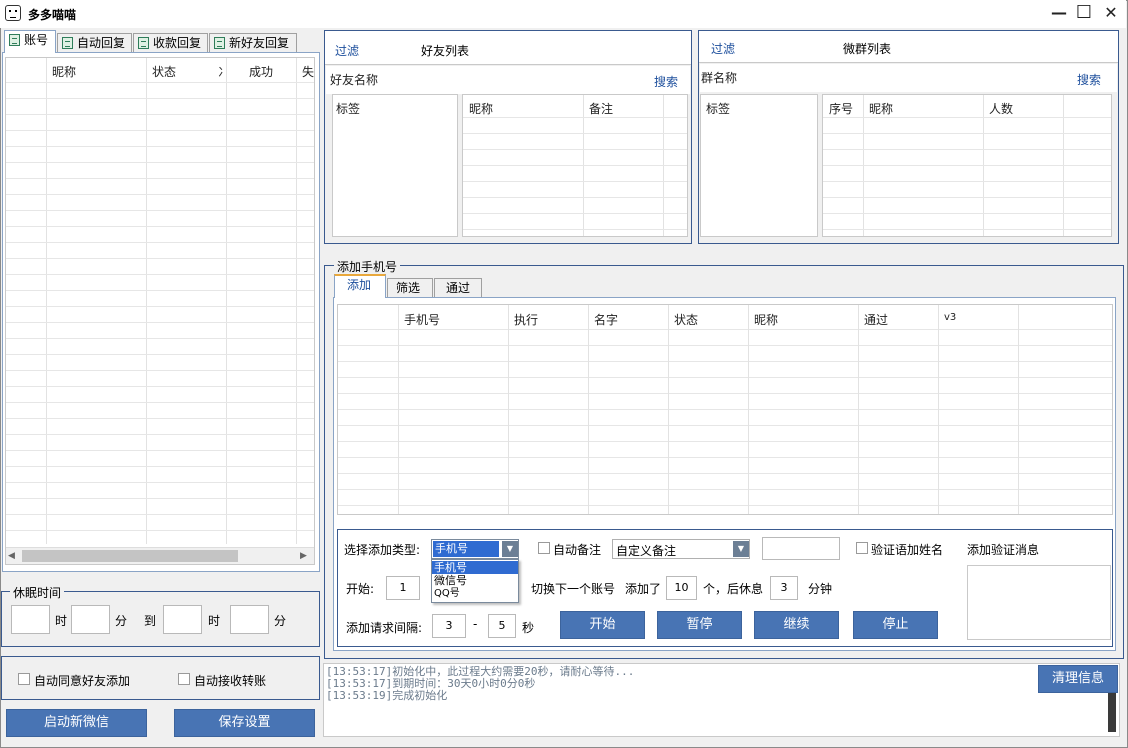  I want to click on verify-message-textarea, so click(1039, 602).